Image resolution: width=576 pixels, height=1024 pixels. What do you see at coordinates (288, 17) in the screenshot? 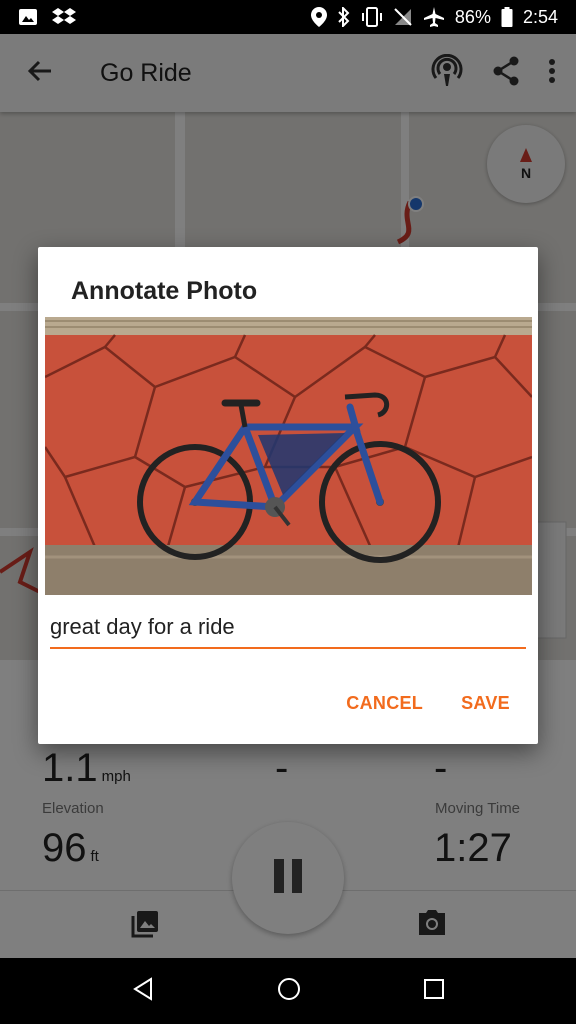
I see `status-bar: 86% 2:54` at bounding box center [288, 17].